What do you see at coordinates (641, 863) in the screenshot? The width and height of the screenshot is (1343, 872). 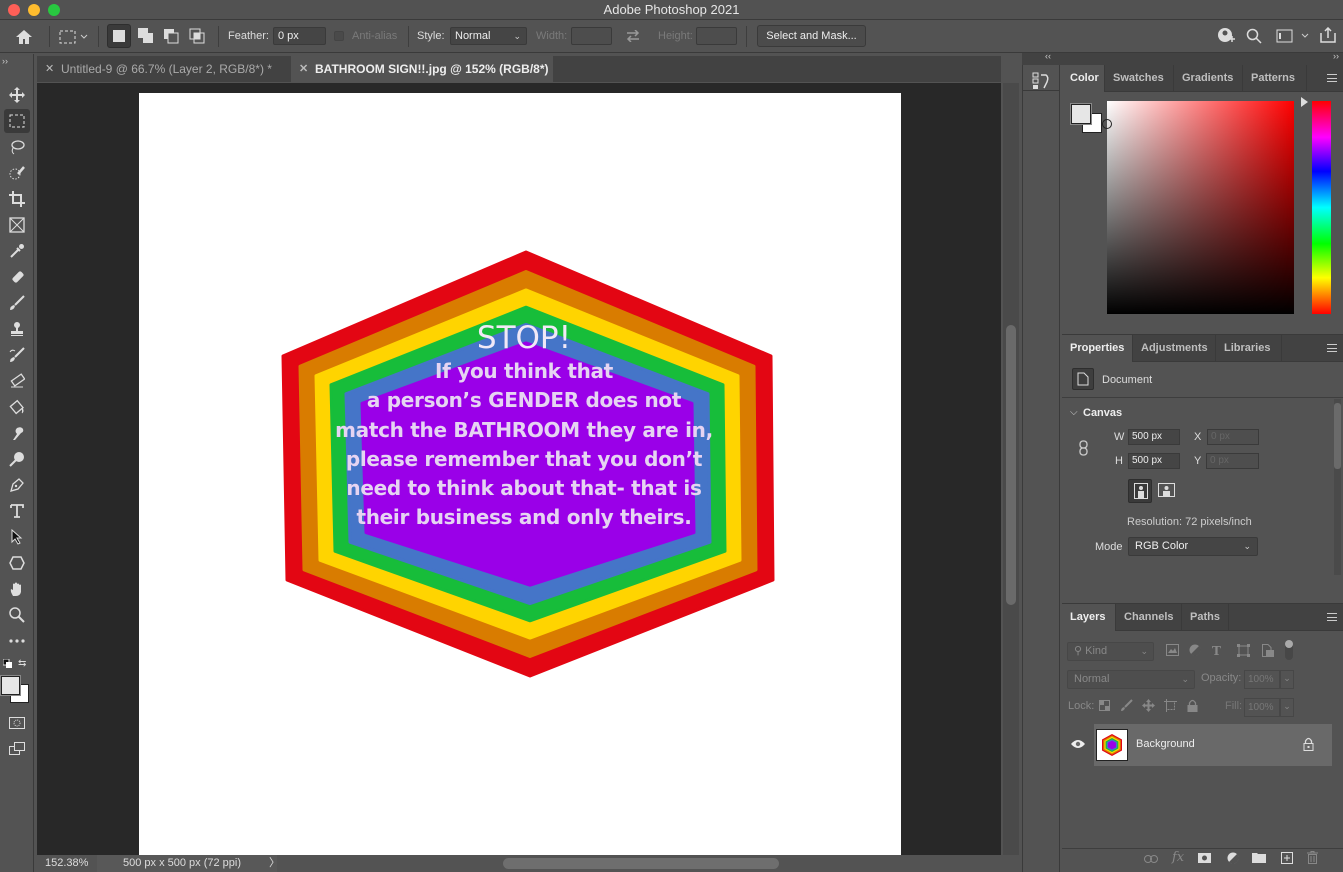 I see `horizontal-scrollbar-thumb` at bounding box center [641, 863].